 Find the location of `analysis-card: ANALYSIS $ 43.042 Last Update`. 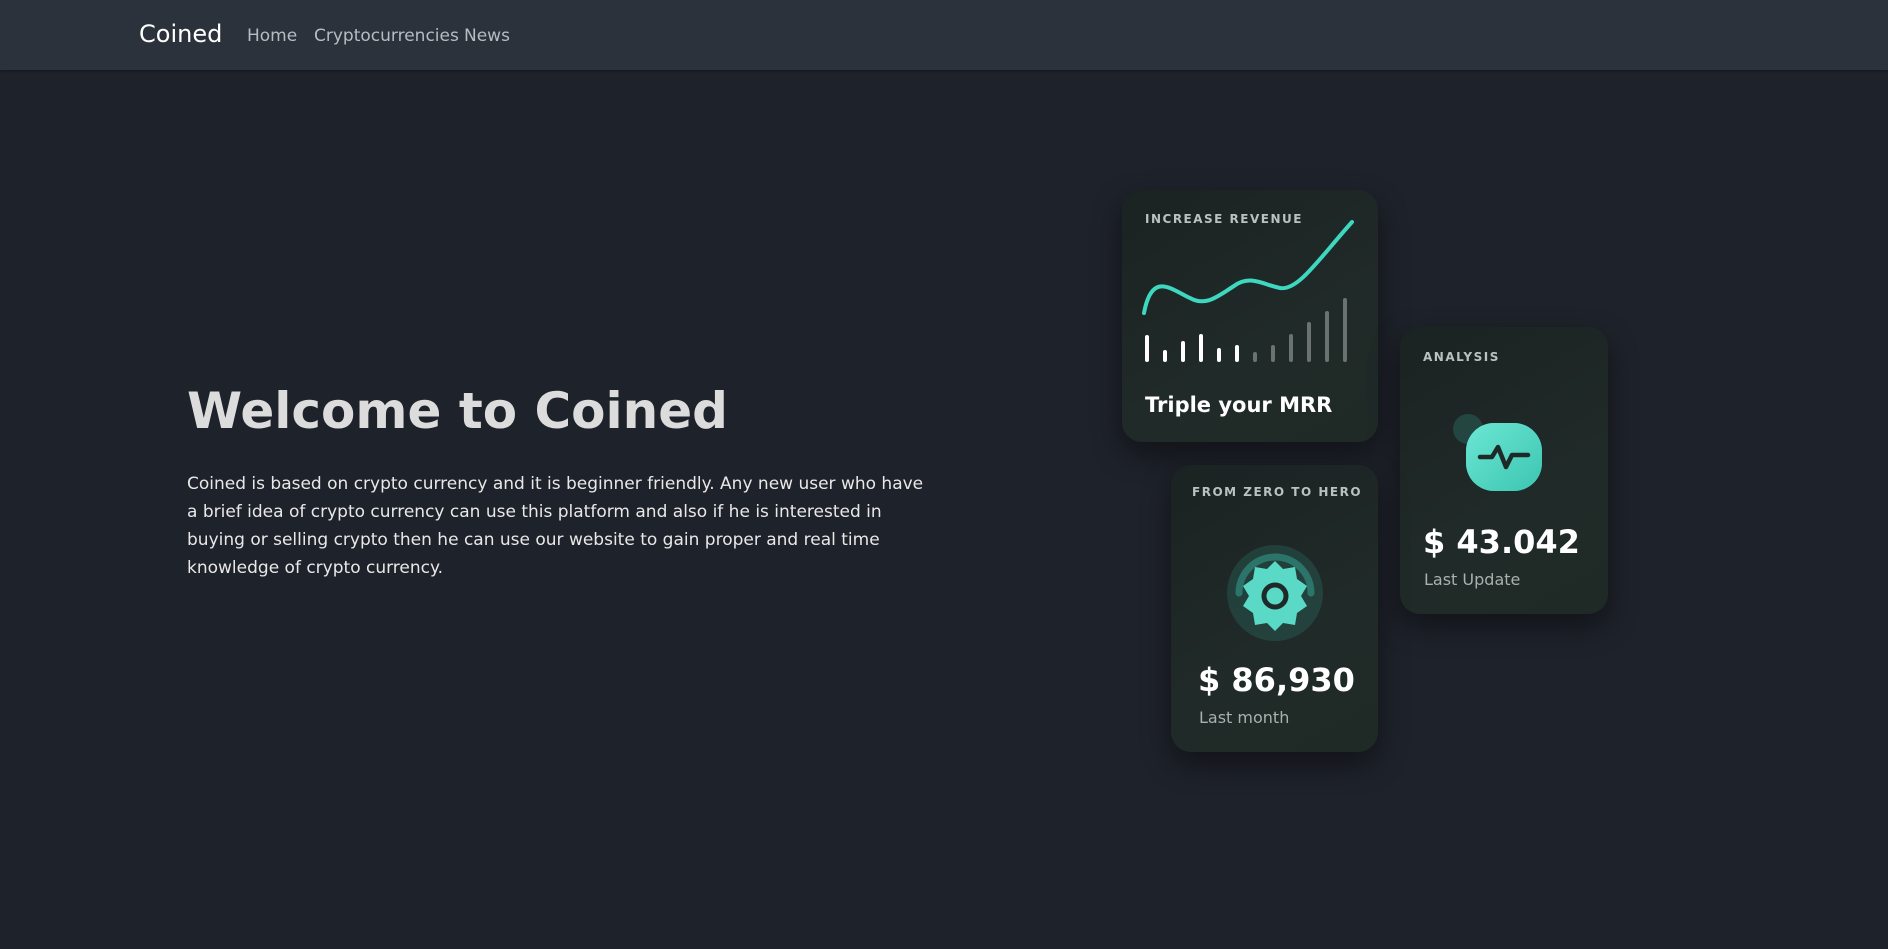

analysis-card: ANALYSIS $ 43.042 Last Update is located at coordinates (1504, 470).